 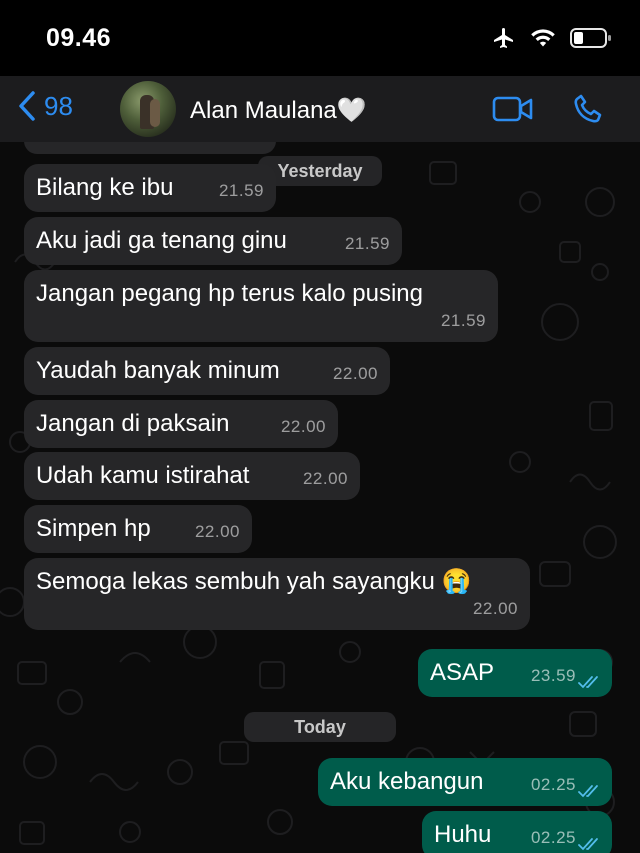 I want to click on message-bubble-outgoing: Huhu 02.25, so click(x=517, y=832).